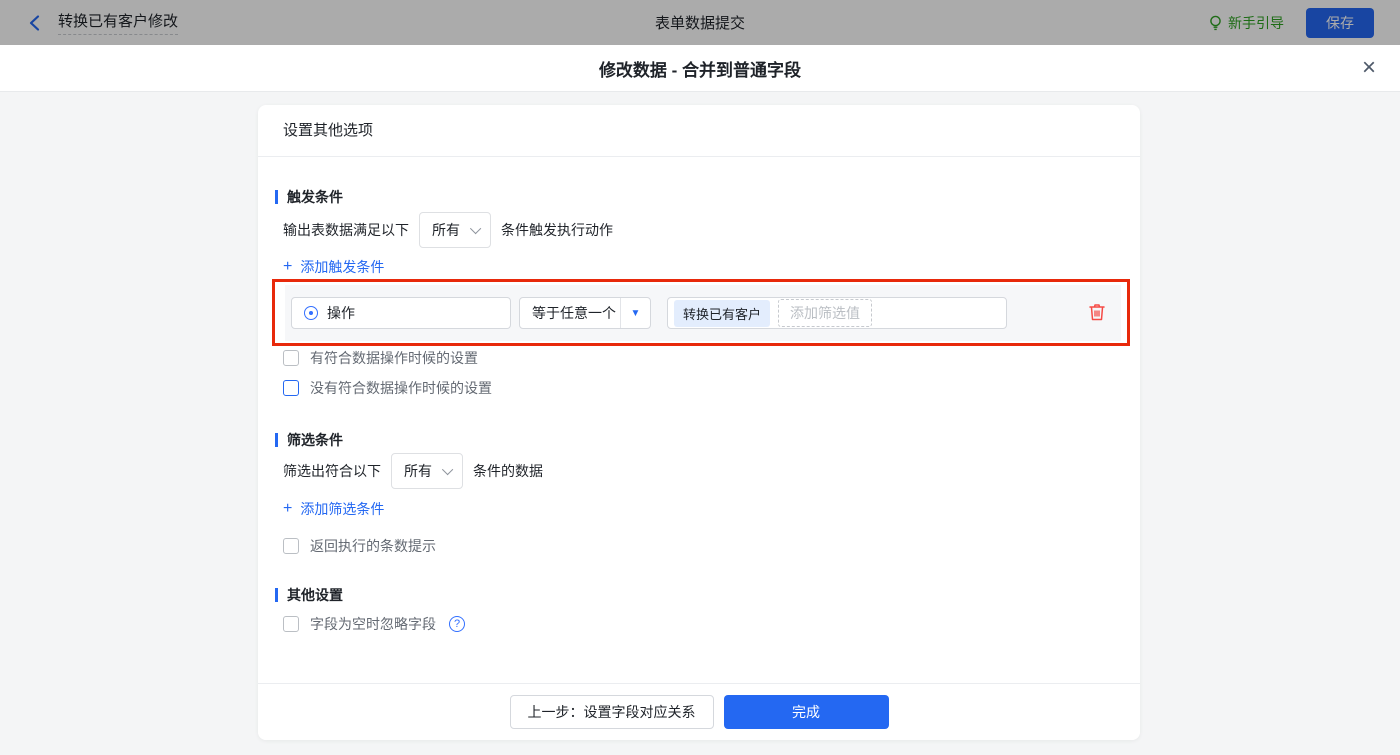 This screenshot has height=755, width=1400. I want to click on checkbox-has-data-label: 有符合数据操作时候的设置, so click(394, 358).